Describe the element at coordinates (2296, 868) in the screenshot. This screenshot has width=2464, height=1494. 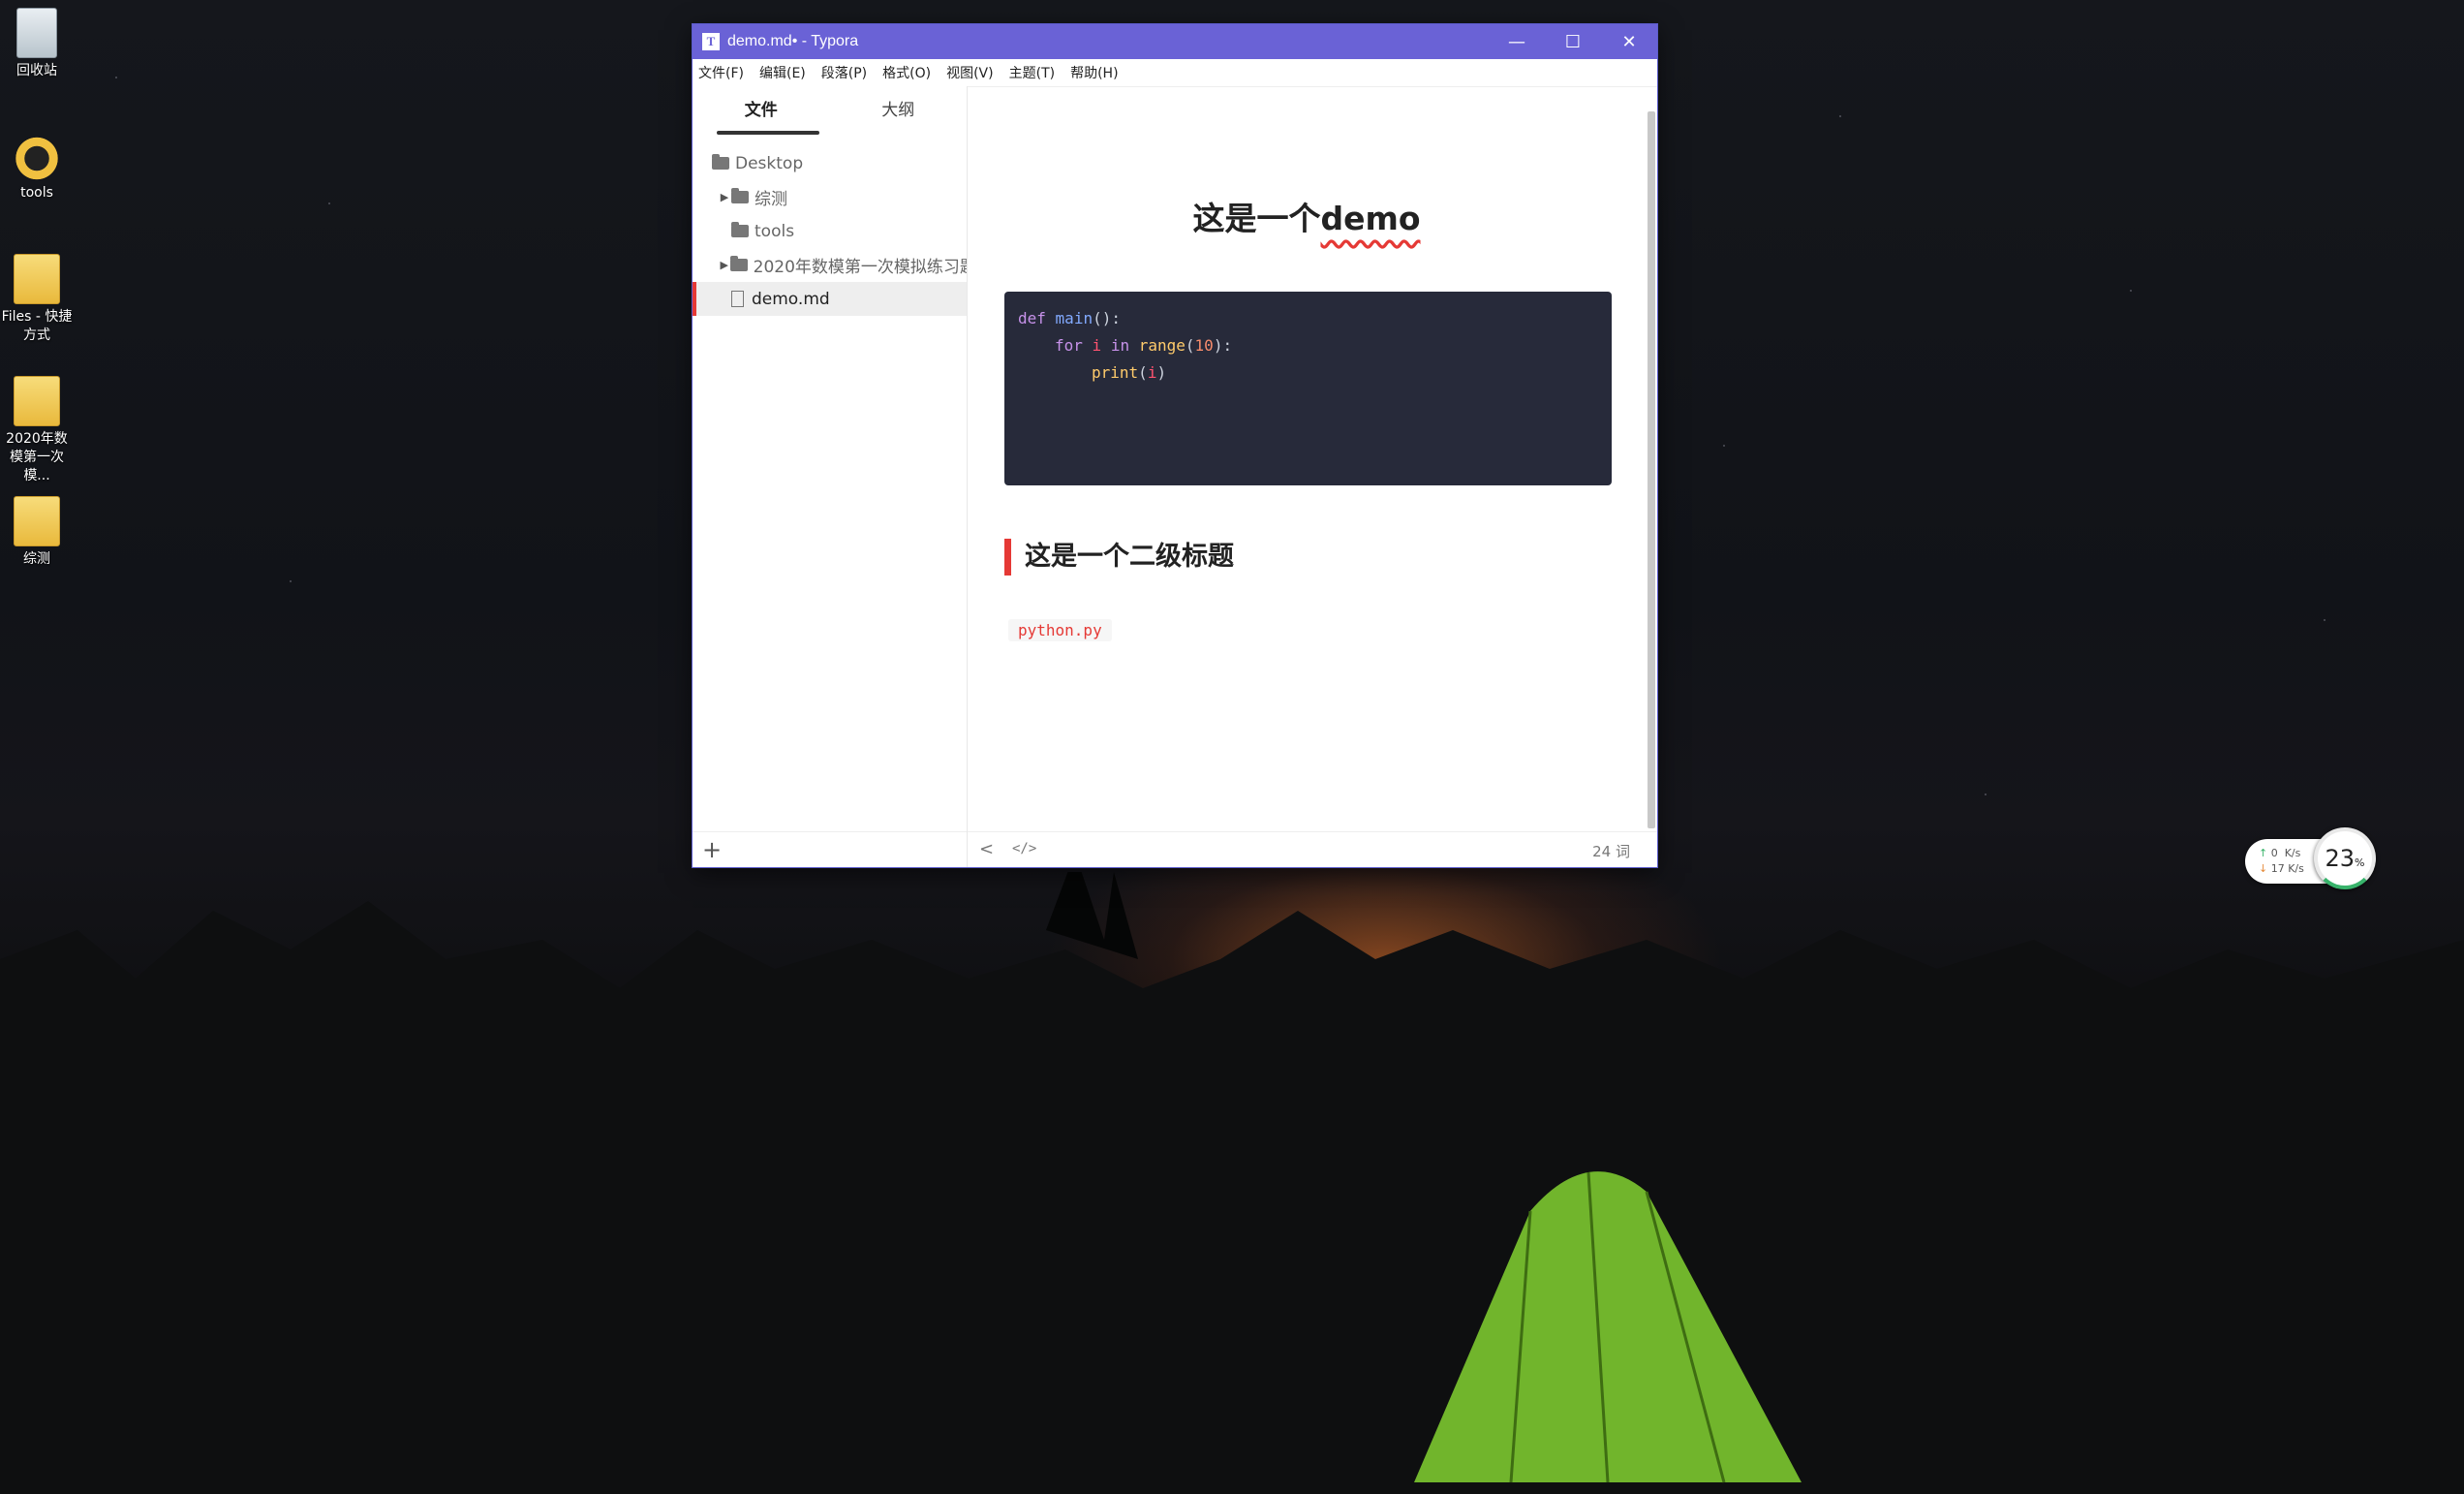
I see `download-unit: K/s` at that location.